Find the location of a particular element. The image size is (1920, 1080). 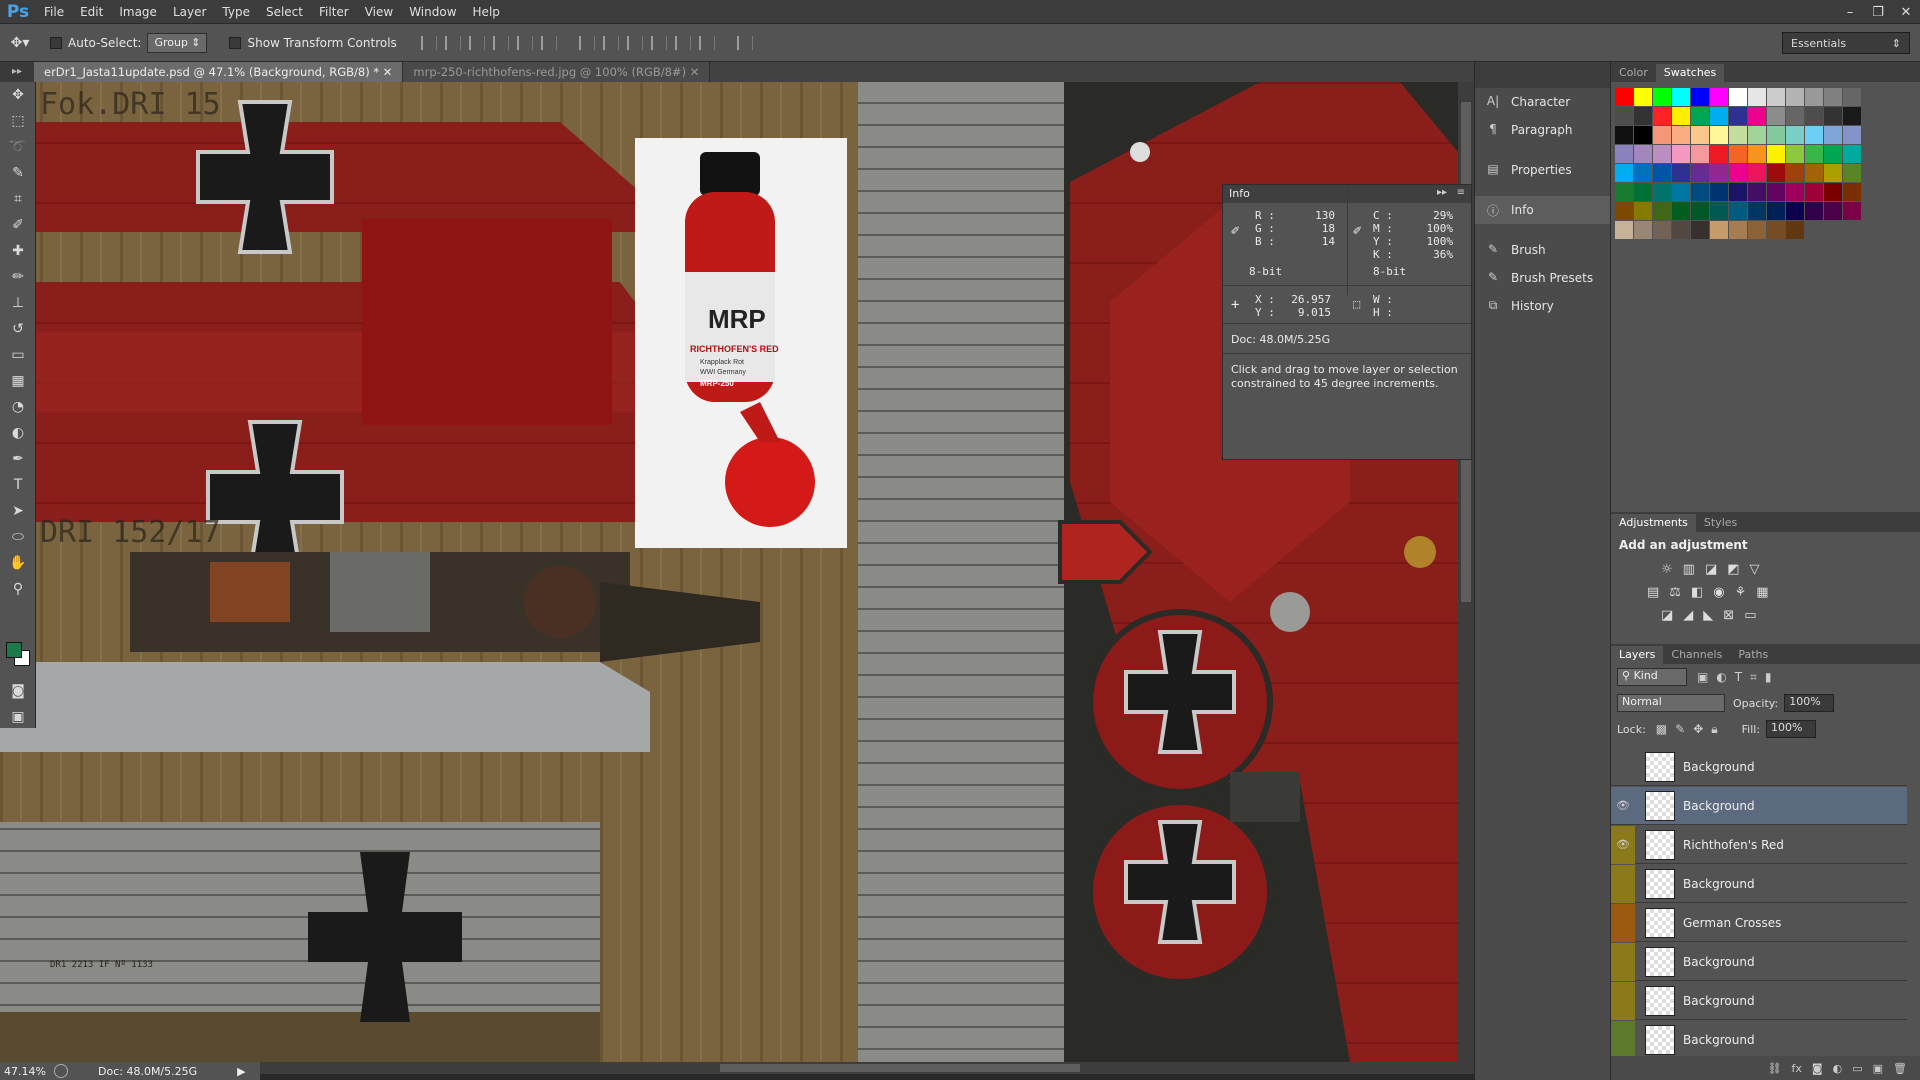

exposure-icon: ◩ is located at coordinates (1733, 569).